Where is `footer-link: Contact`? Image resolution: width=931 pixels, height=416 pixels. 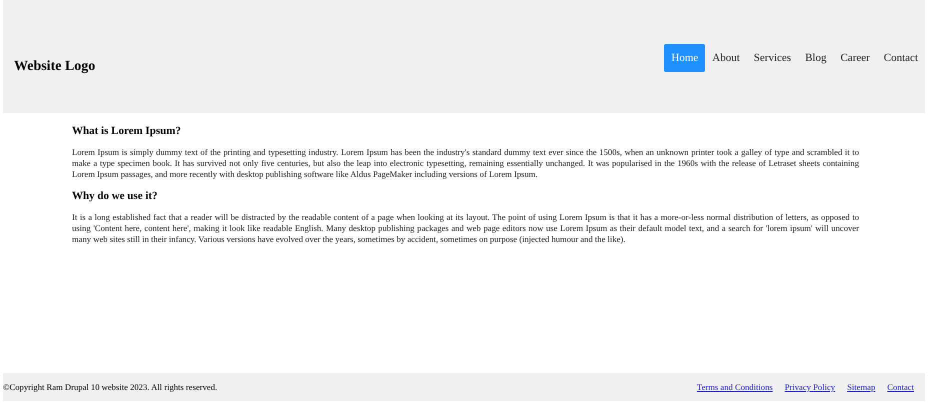 footer-link: Contact is located at coordinates (900, 387).